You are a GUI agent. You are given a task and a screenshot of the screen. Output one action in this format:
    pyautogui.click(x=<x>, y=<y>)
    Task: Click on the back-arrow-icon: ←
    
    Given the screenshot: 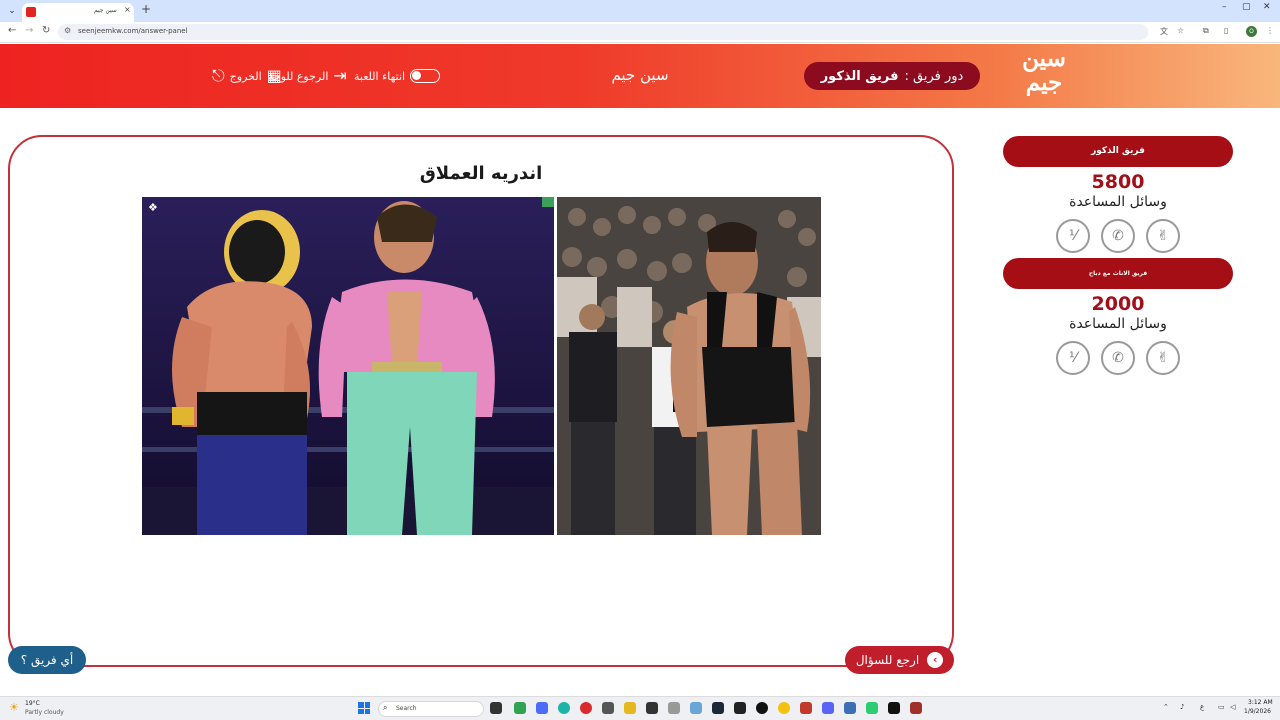 What is the action you would take?
    pyautogui.click(x=12, y=30)
    